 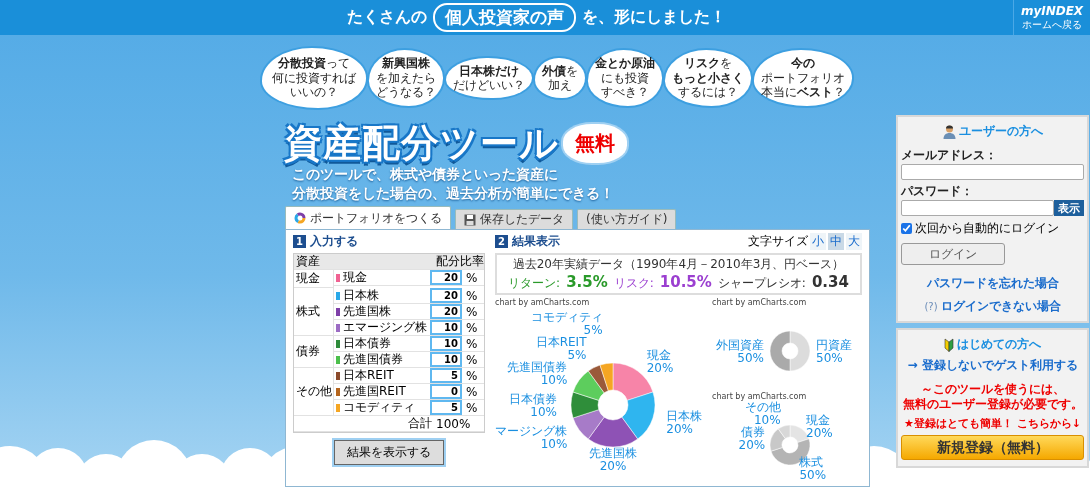 I want to click on metric-label: リターン:, so click(x=534, y=283).